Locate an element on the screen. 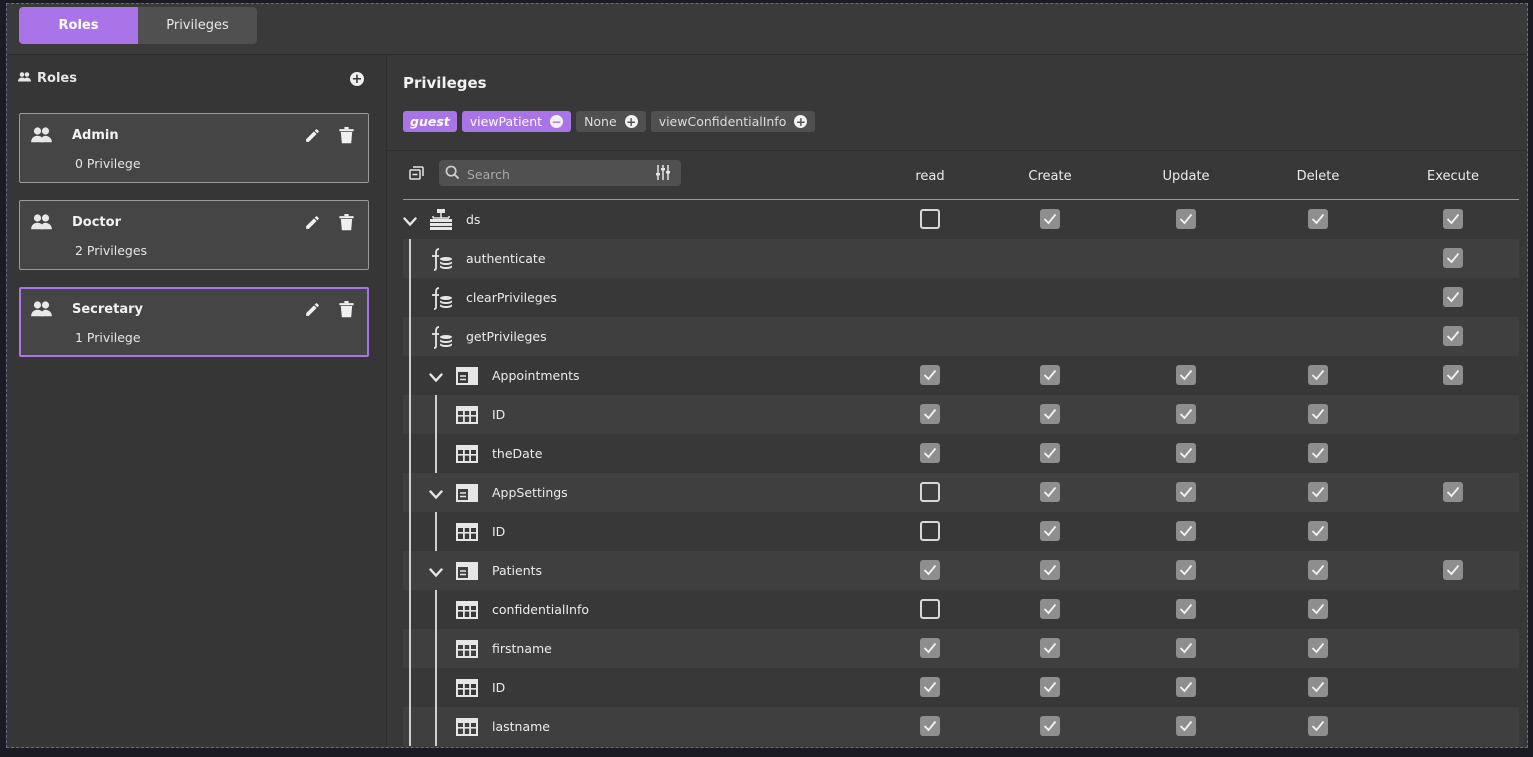 This screenshot has width=1533, height=757. role-name: Doctor is located at coordinates (96, 222).